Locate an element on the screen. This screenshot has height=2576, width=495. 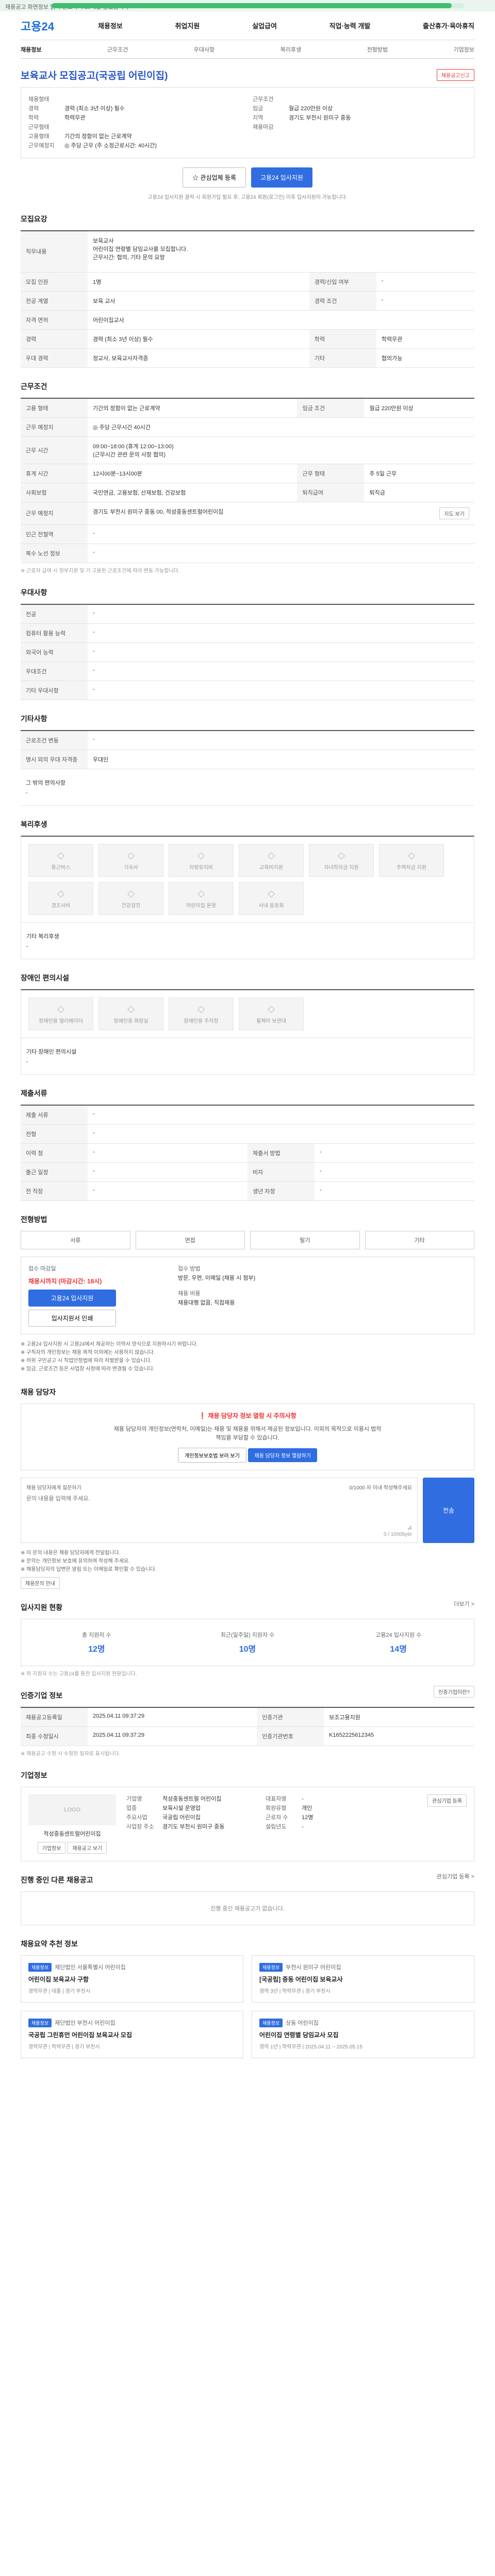
table-row: 전 직장 - 생년 자정 - is located at coordinates (247, 1191).